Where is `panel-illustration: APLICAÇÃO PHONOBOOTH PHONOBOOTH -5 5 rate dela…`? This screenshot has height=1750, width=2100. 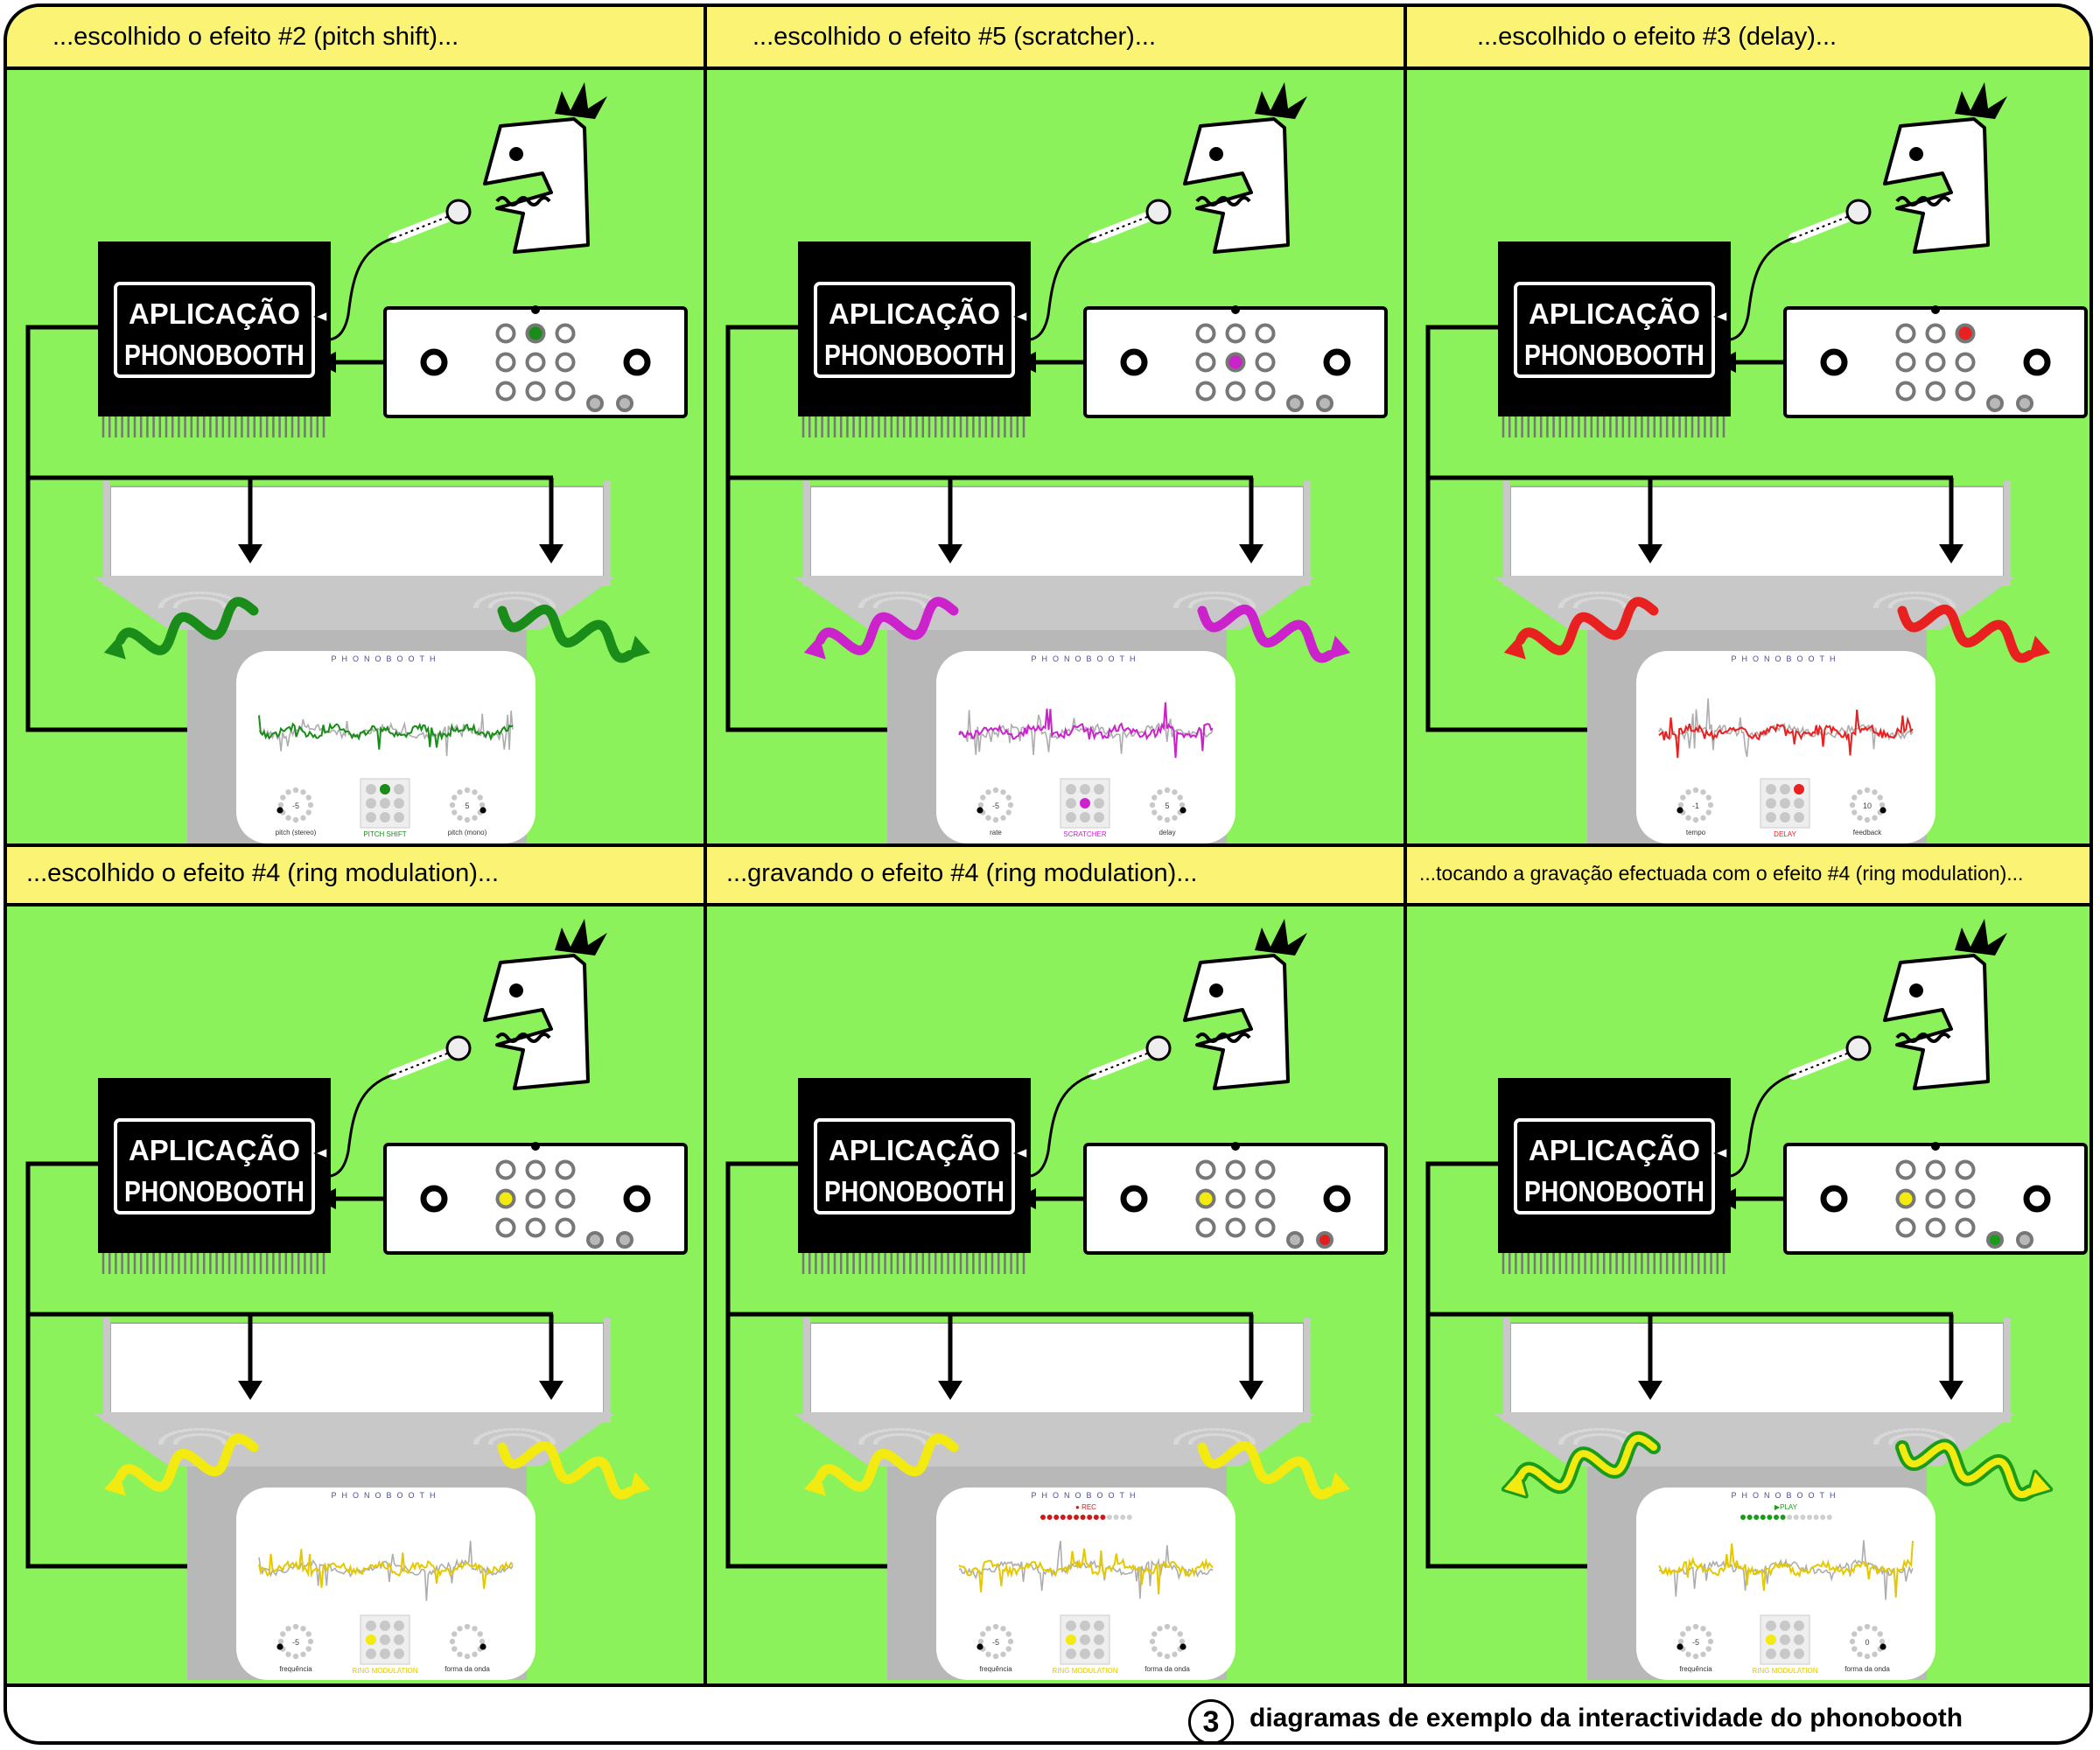 panel-illustration: APLICAÇÃO PHONOBOOTH PHONOBOOTH -5 5 rate dela… is located at coordinates (1056, 463).